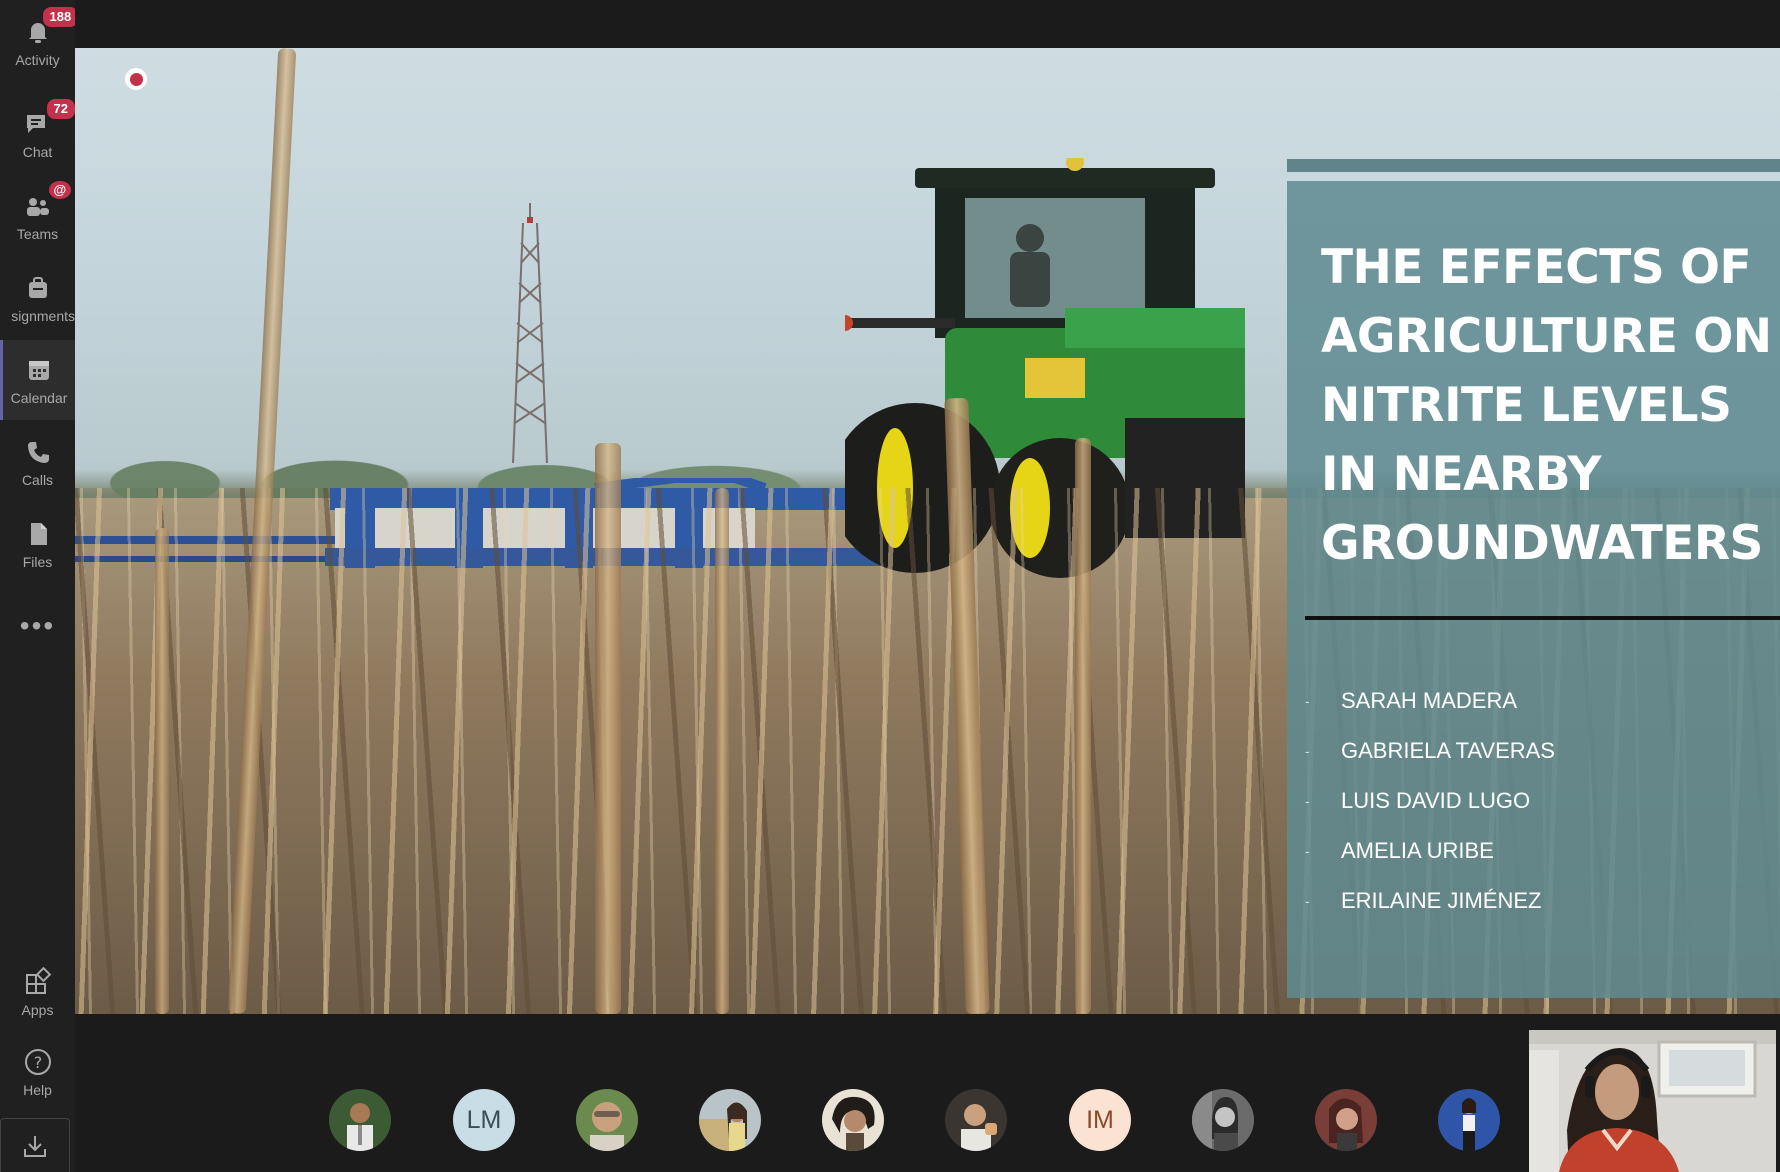  I want to click on rail-label-chat: Chat, so click(37, 151).